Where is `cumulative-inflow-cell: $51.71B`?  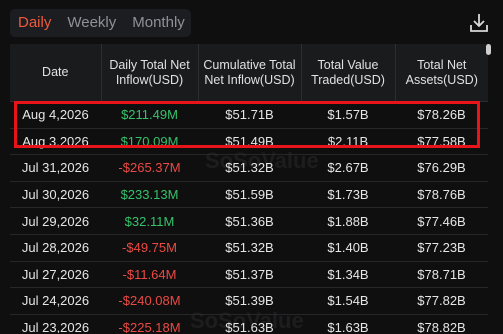 cumulative-inflow-cell: $51.71B is located at coordinates (249, 115).